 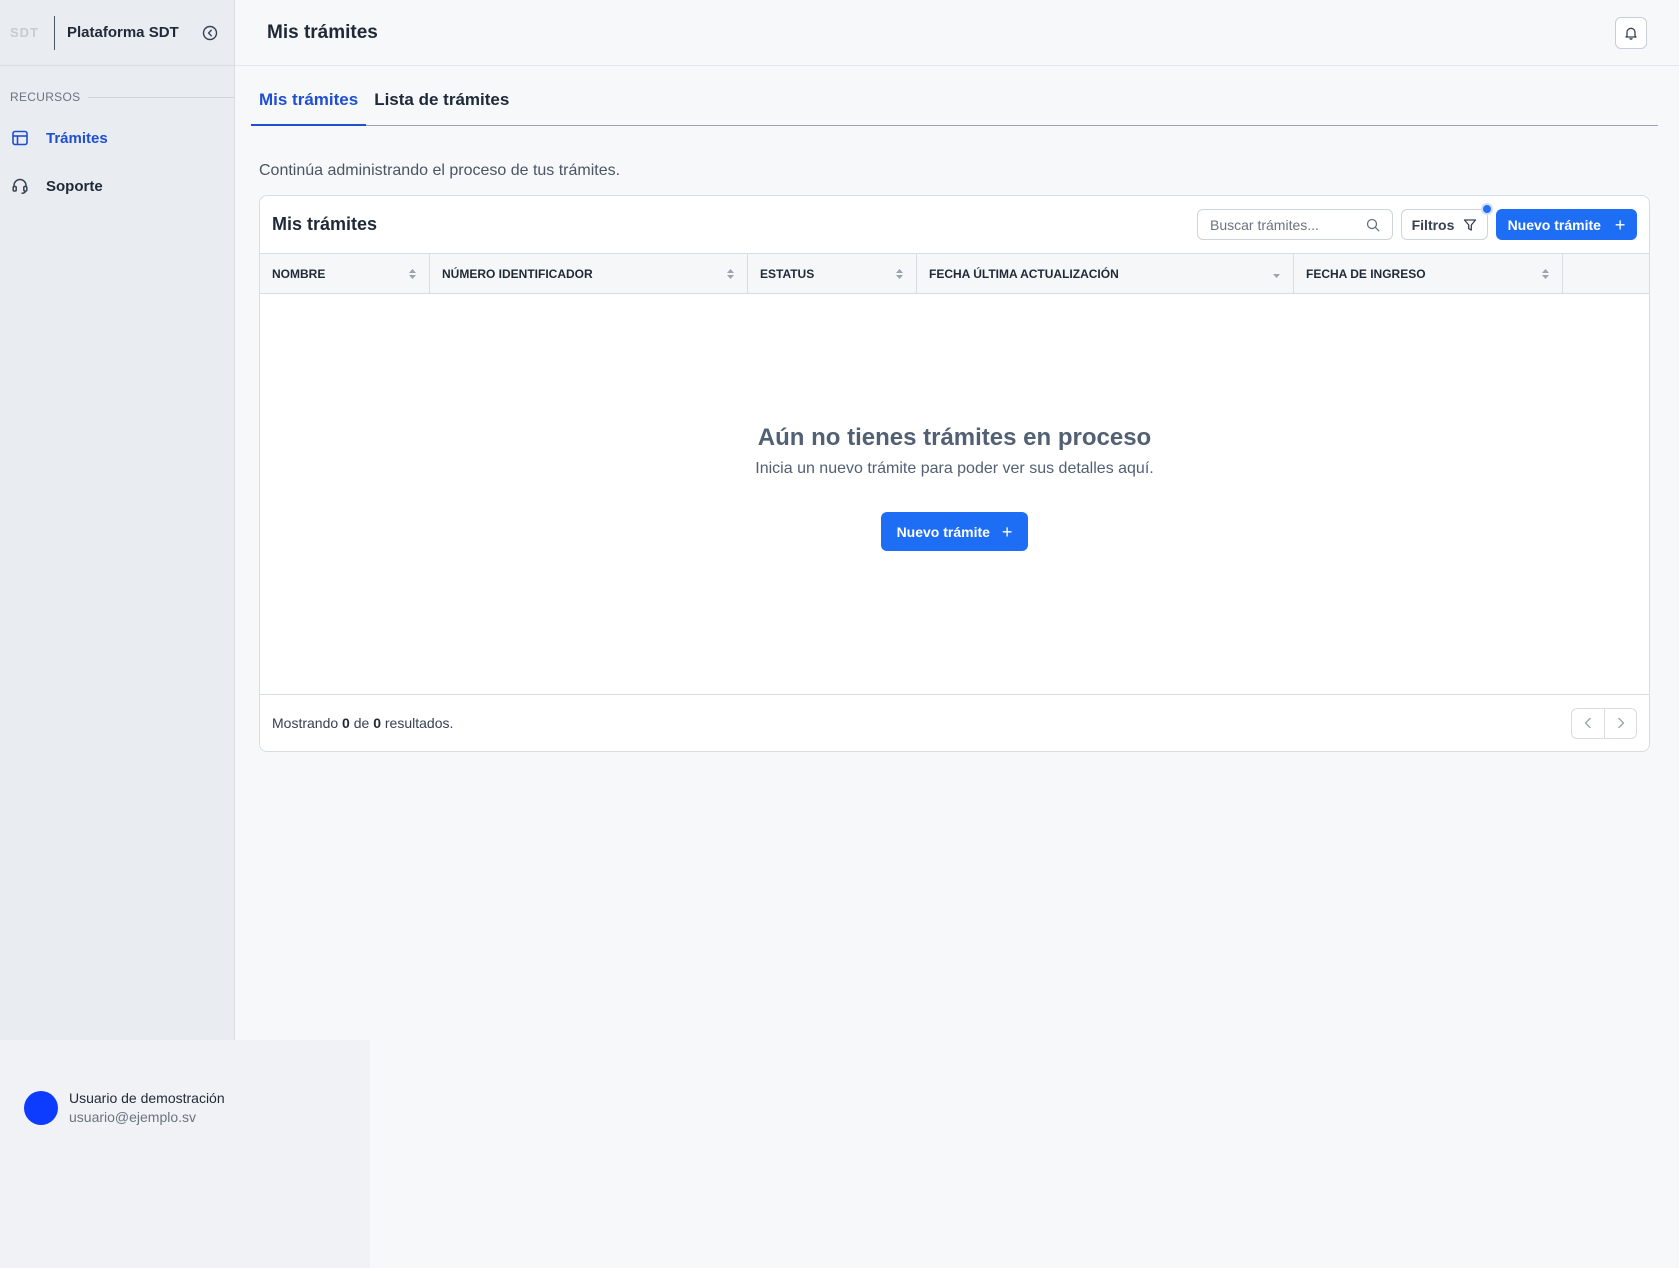 What do you see at coordinates (1024, 273) in the screenshot?
I see `column-label: FECHA ÚLTIMA ACTUALIZACIÓN` at bounding box center [1024, 273].